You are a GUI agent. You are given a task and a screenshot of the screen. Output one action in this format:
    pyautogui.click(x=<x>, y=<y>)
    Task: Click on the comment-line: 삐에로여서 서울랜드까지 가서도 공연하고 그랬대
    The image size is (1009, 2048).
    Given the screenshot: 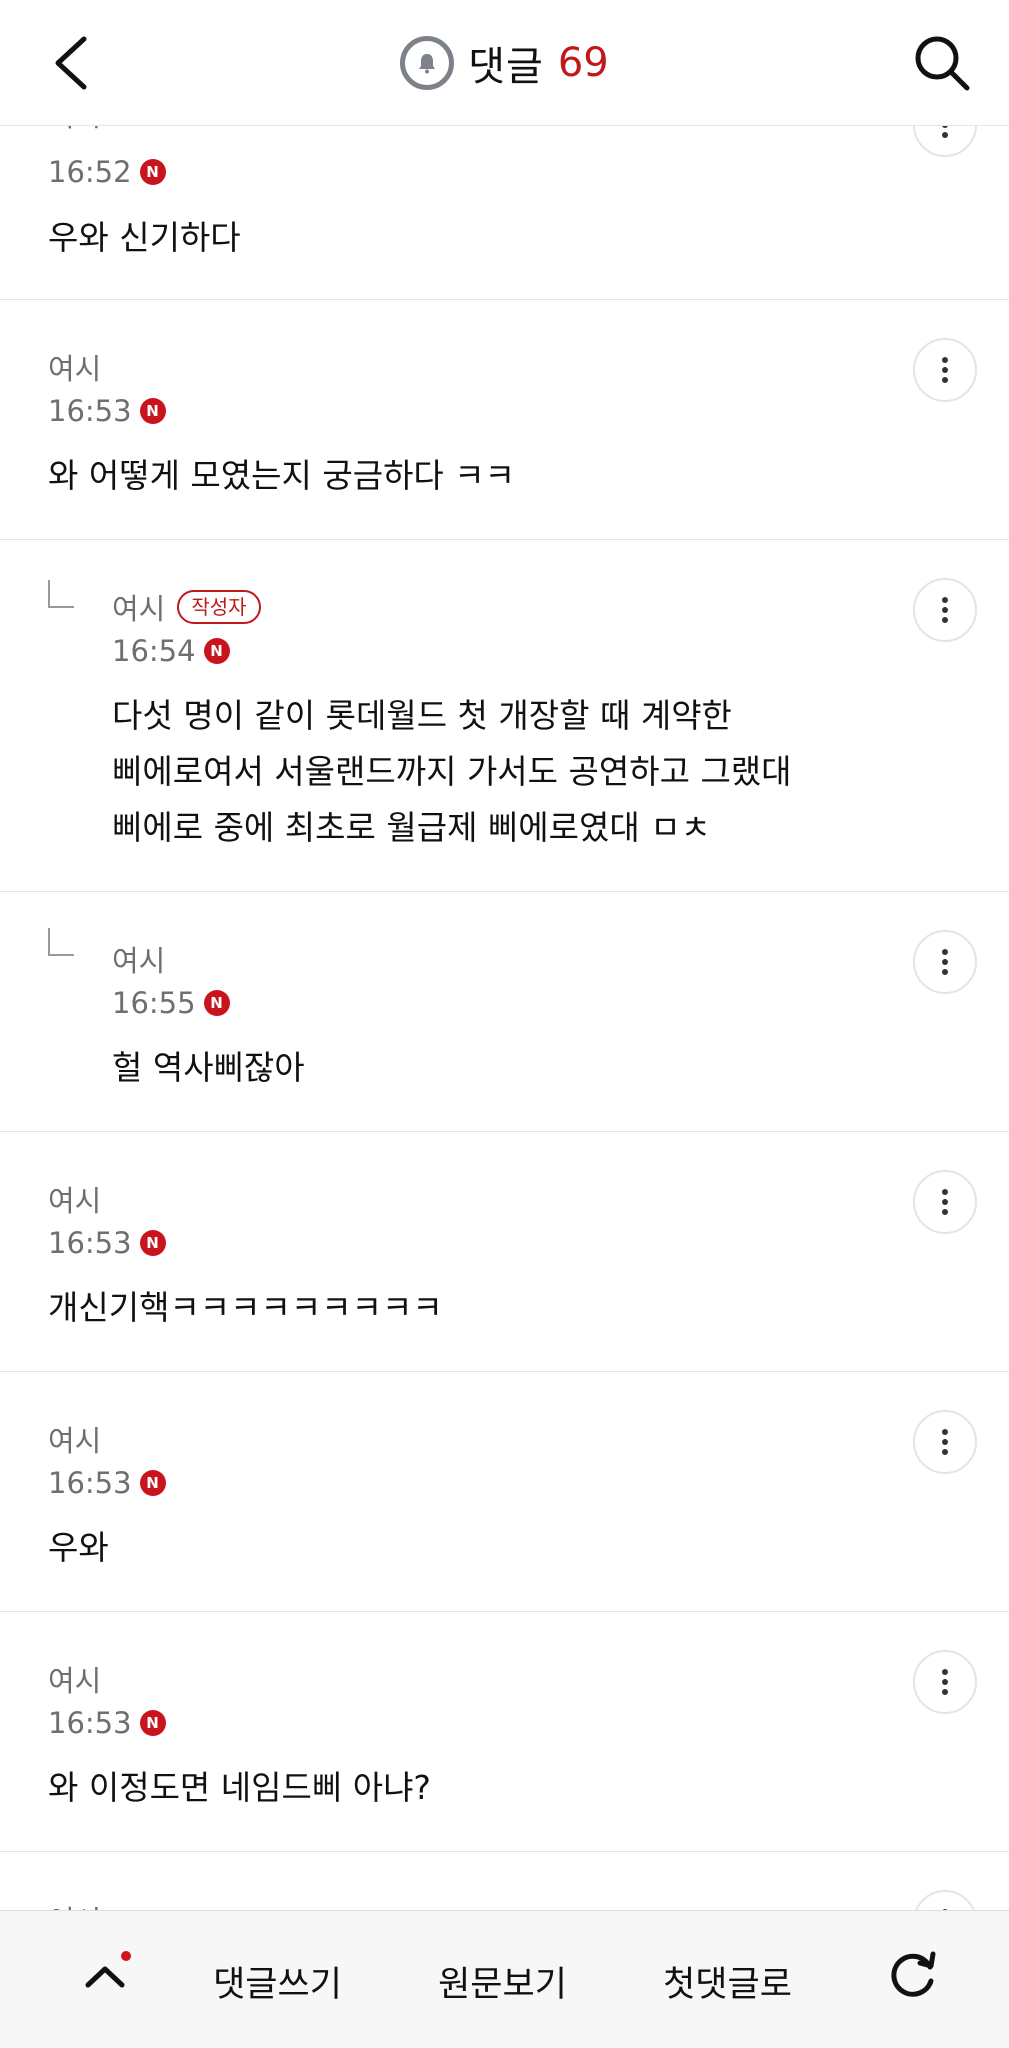 What is the action you would take?
    pyautogui.click(x=452, y=771)
    